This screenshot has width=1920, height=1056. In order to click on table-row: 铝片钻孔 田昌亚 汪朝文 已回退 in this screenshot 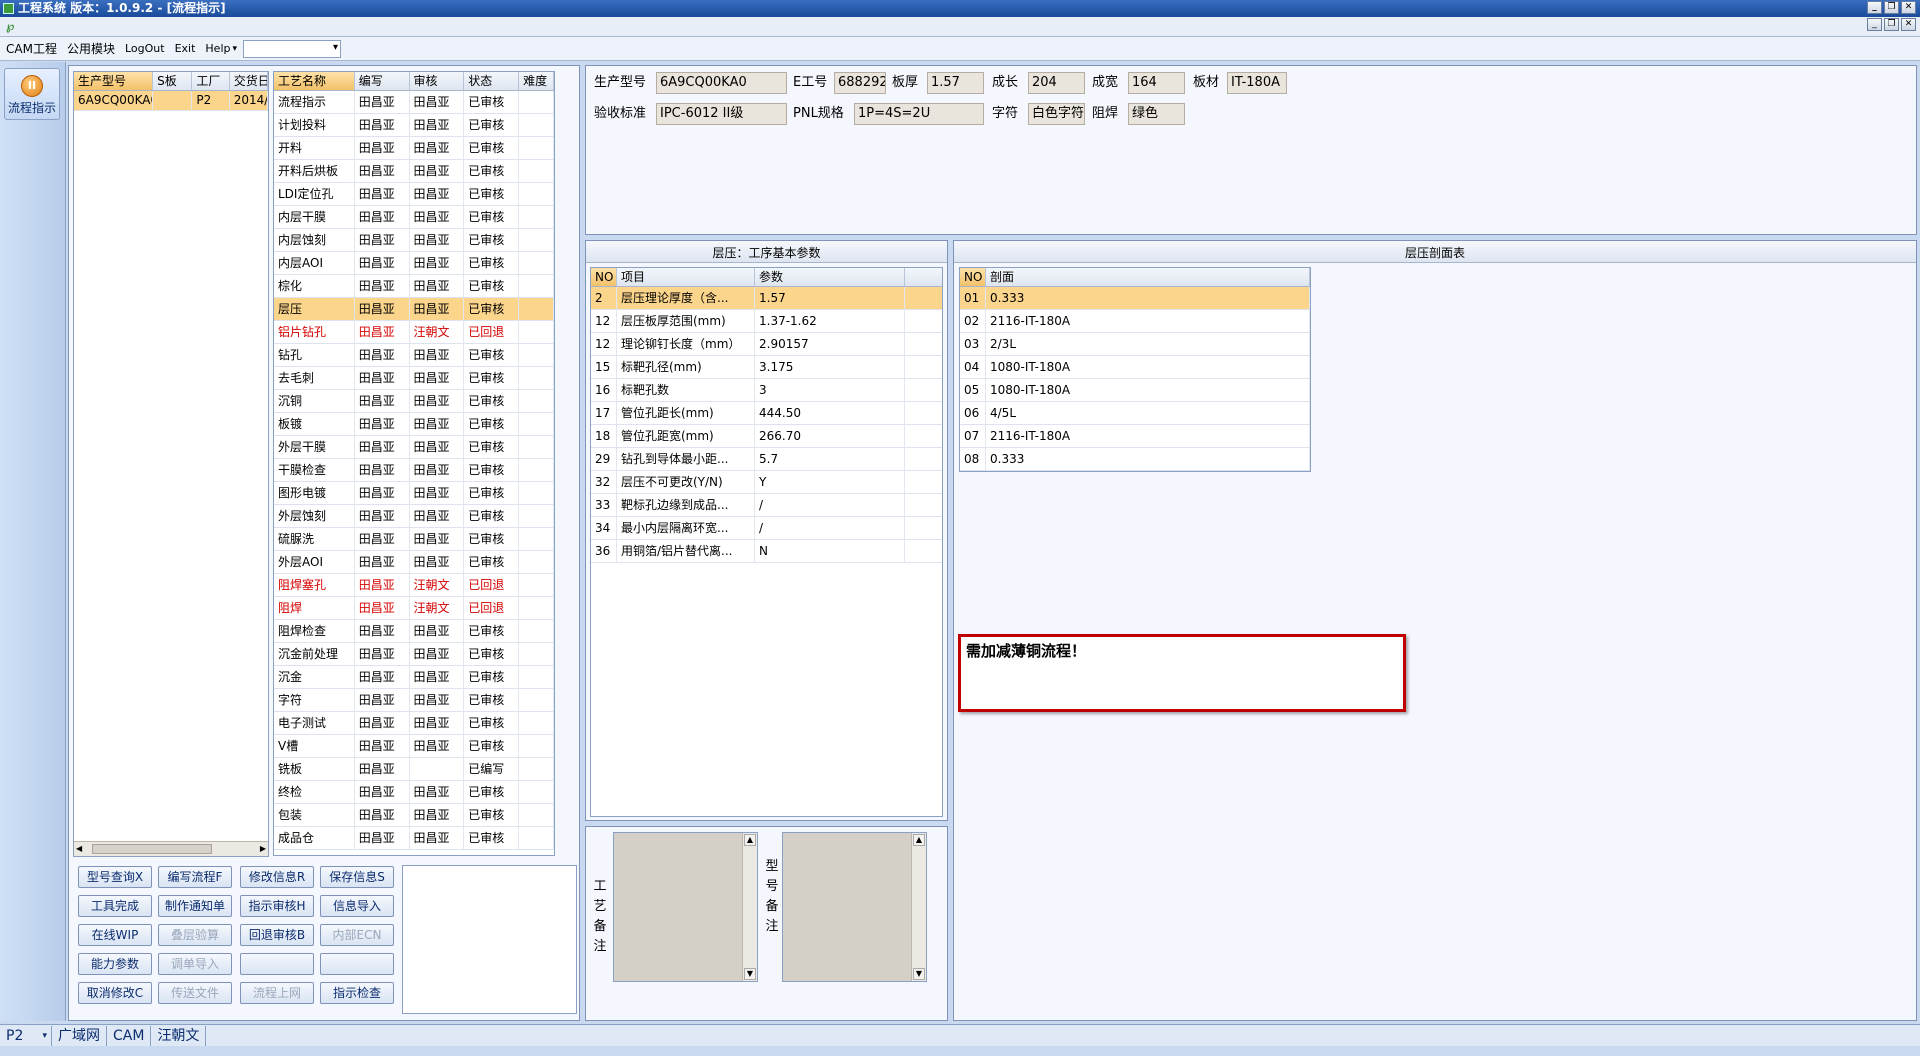, I will do `click(414, 332)`.